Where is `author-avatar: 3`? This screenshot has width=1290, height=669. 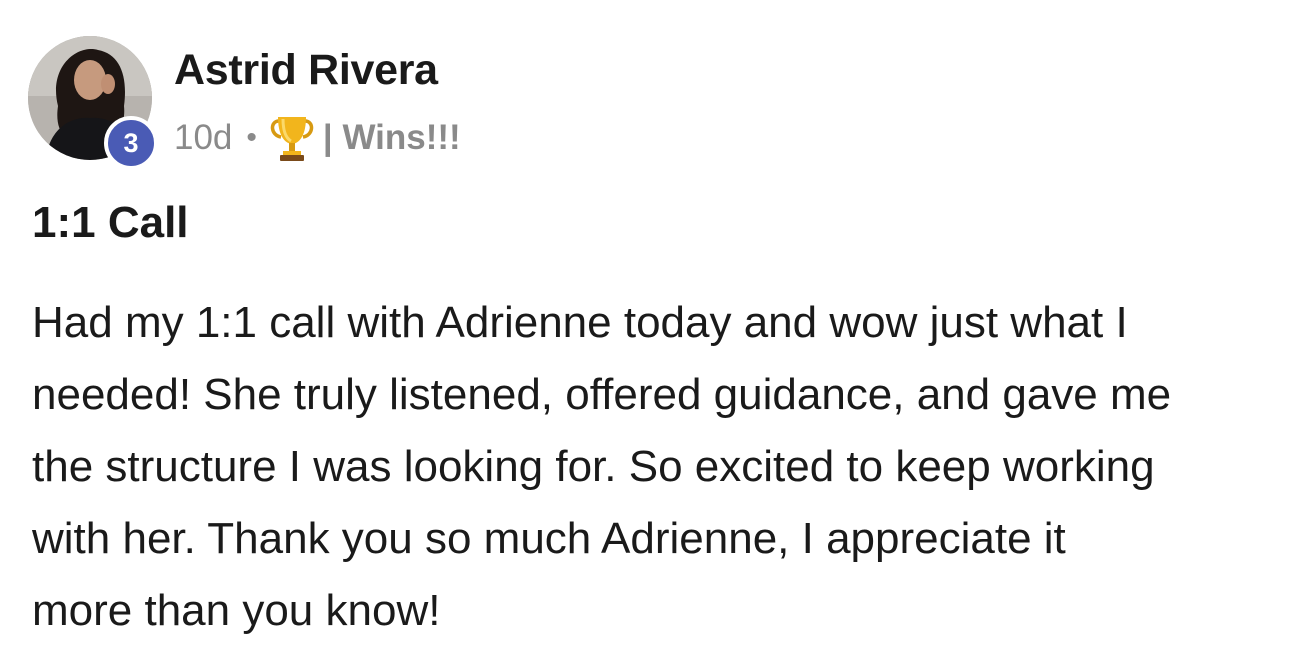 author-avatar: 3 is located at coordinates (93, 103).